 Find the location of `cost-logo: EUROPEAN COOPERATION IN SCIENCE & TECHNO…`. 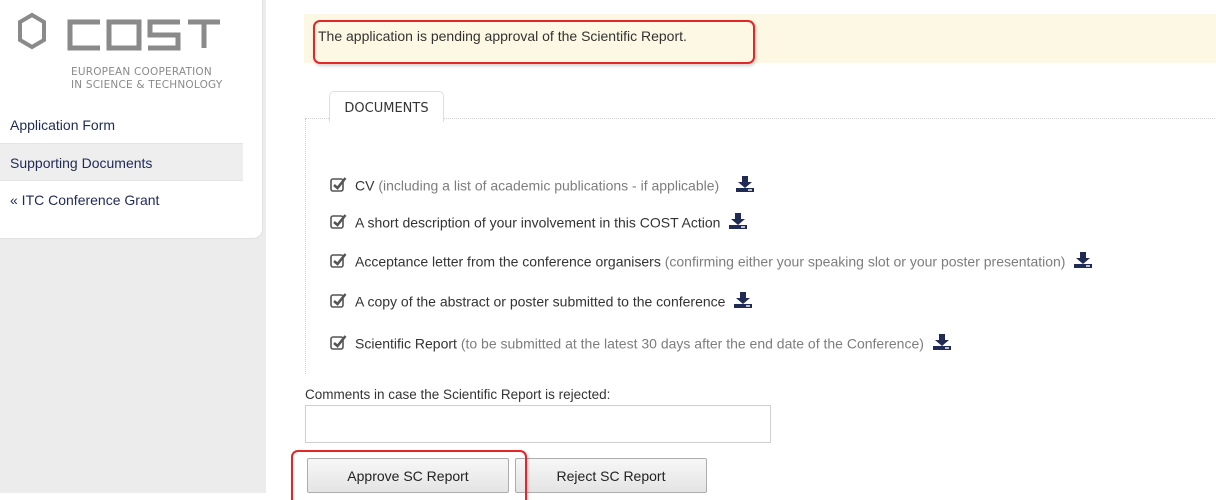

cost-logo: EUROPEAN COOPERATION IN SCIENCE & TECHNO… is located at coordinates (118, 50).